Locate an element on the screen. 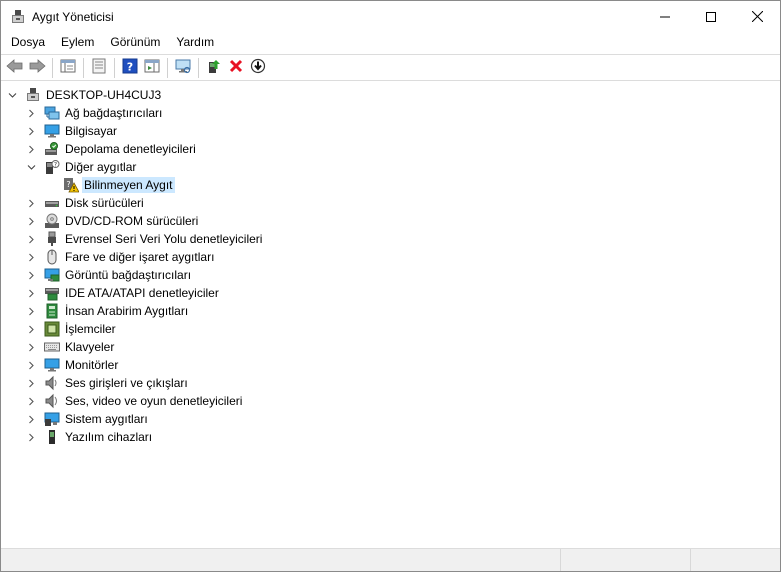 Image resolution: width=781 pixels, height=572 pixels. uninstall-device-button is located at coordinates (236, 68).